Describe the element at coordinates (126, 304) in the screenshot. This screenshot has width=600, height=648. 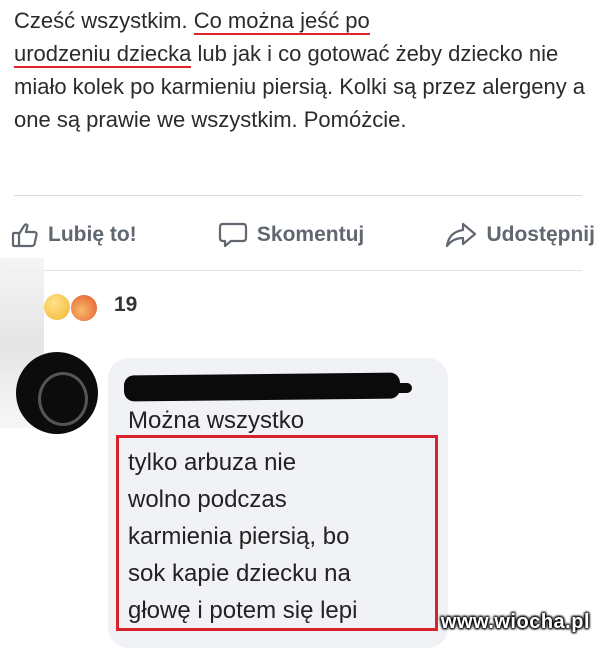
I see `reaction-count: 19` at that location.